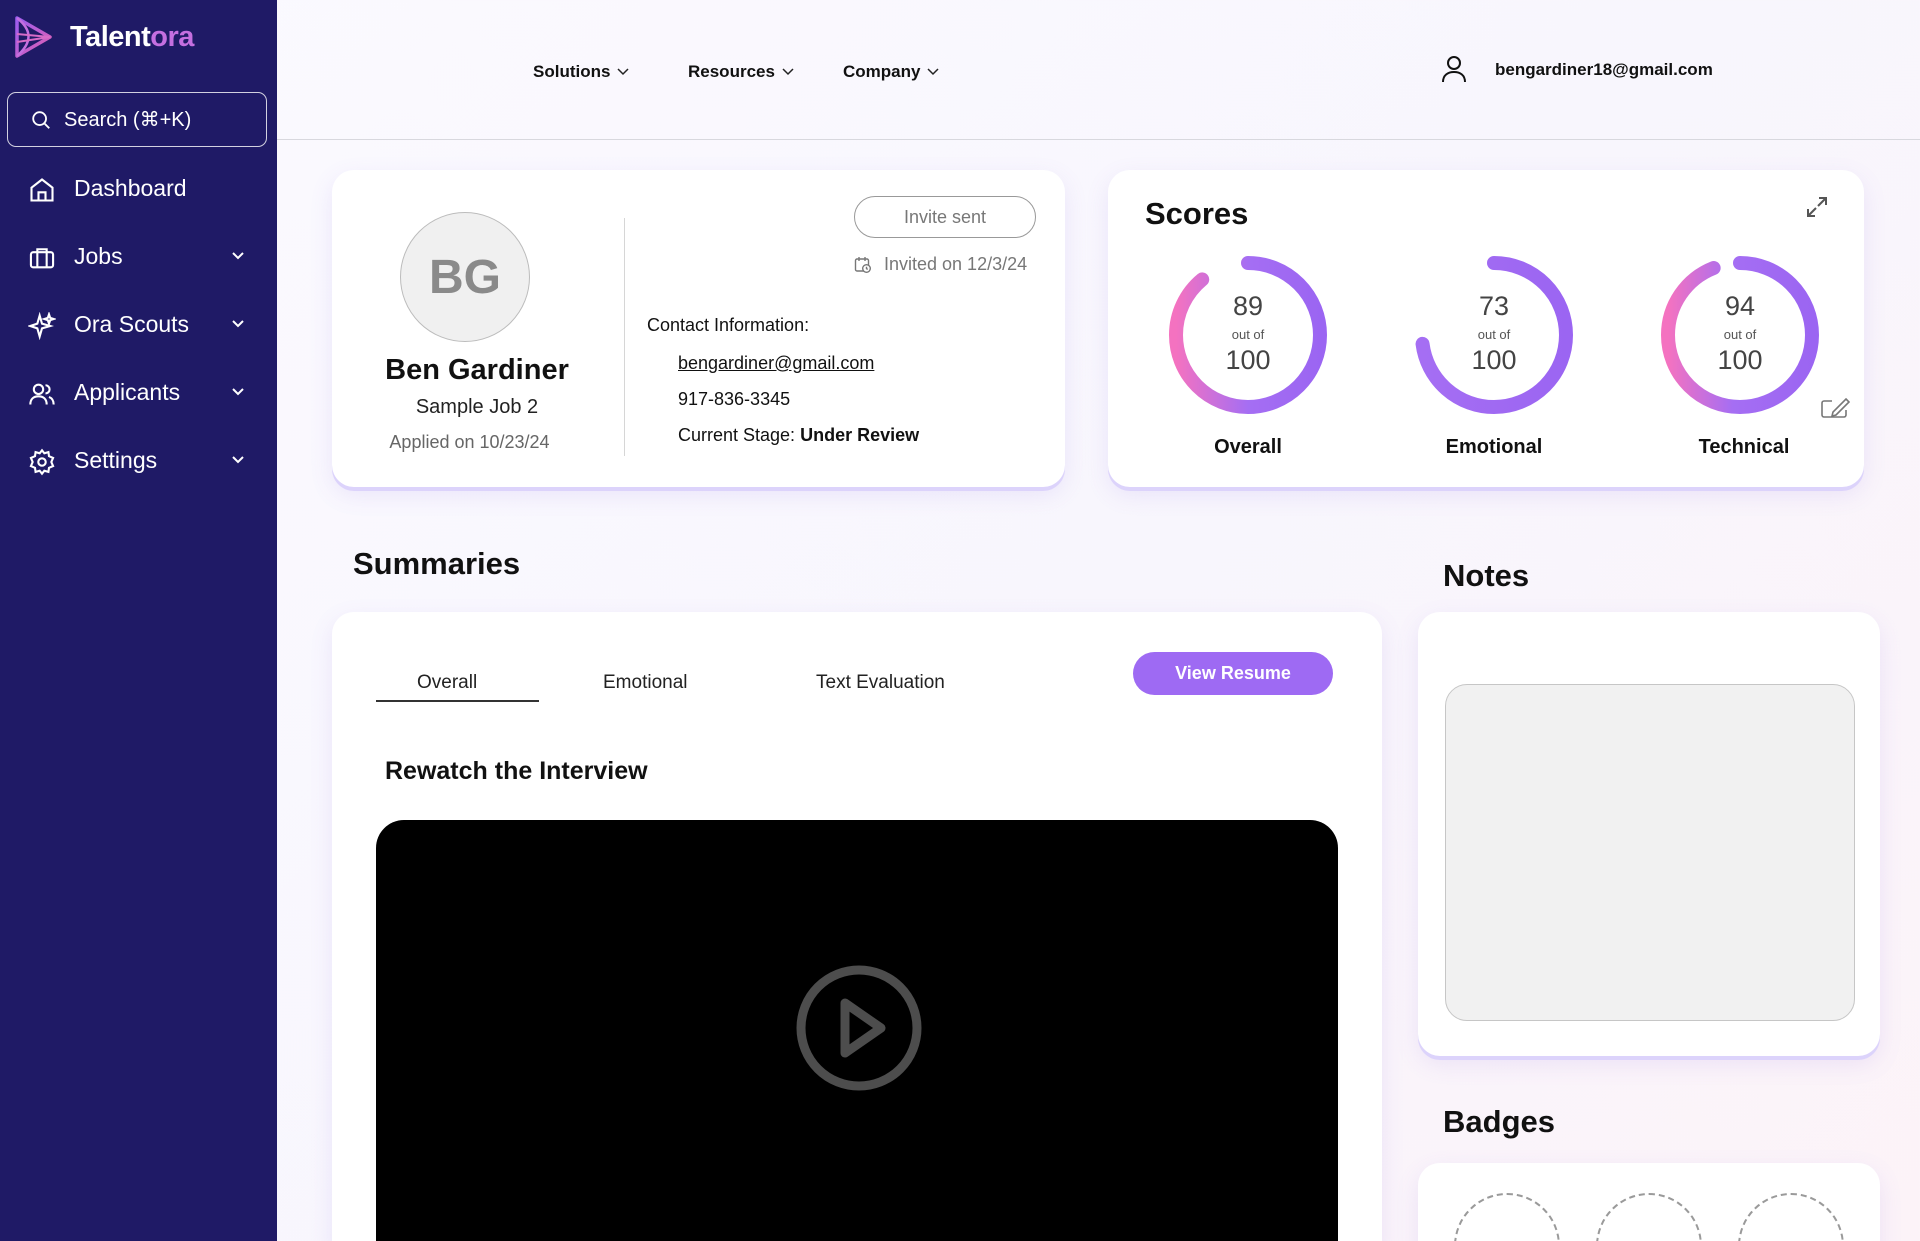 This screenshot has height=1241, width=1920. Describe the element at coordinates (138, 256) in the screenshot. I see `sidebar-item-jobs: Jobs` at that location.